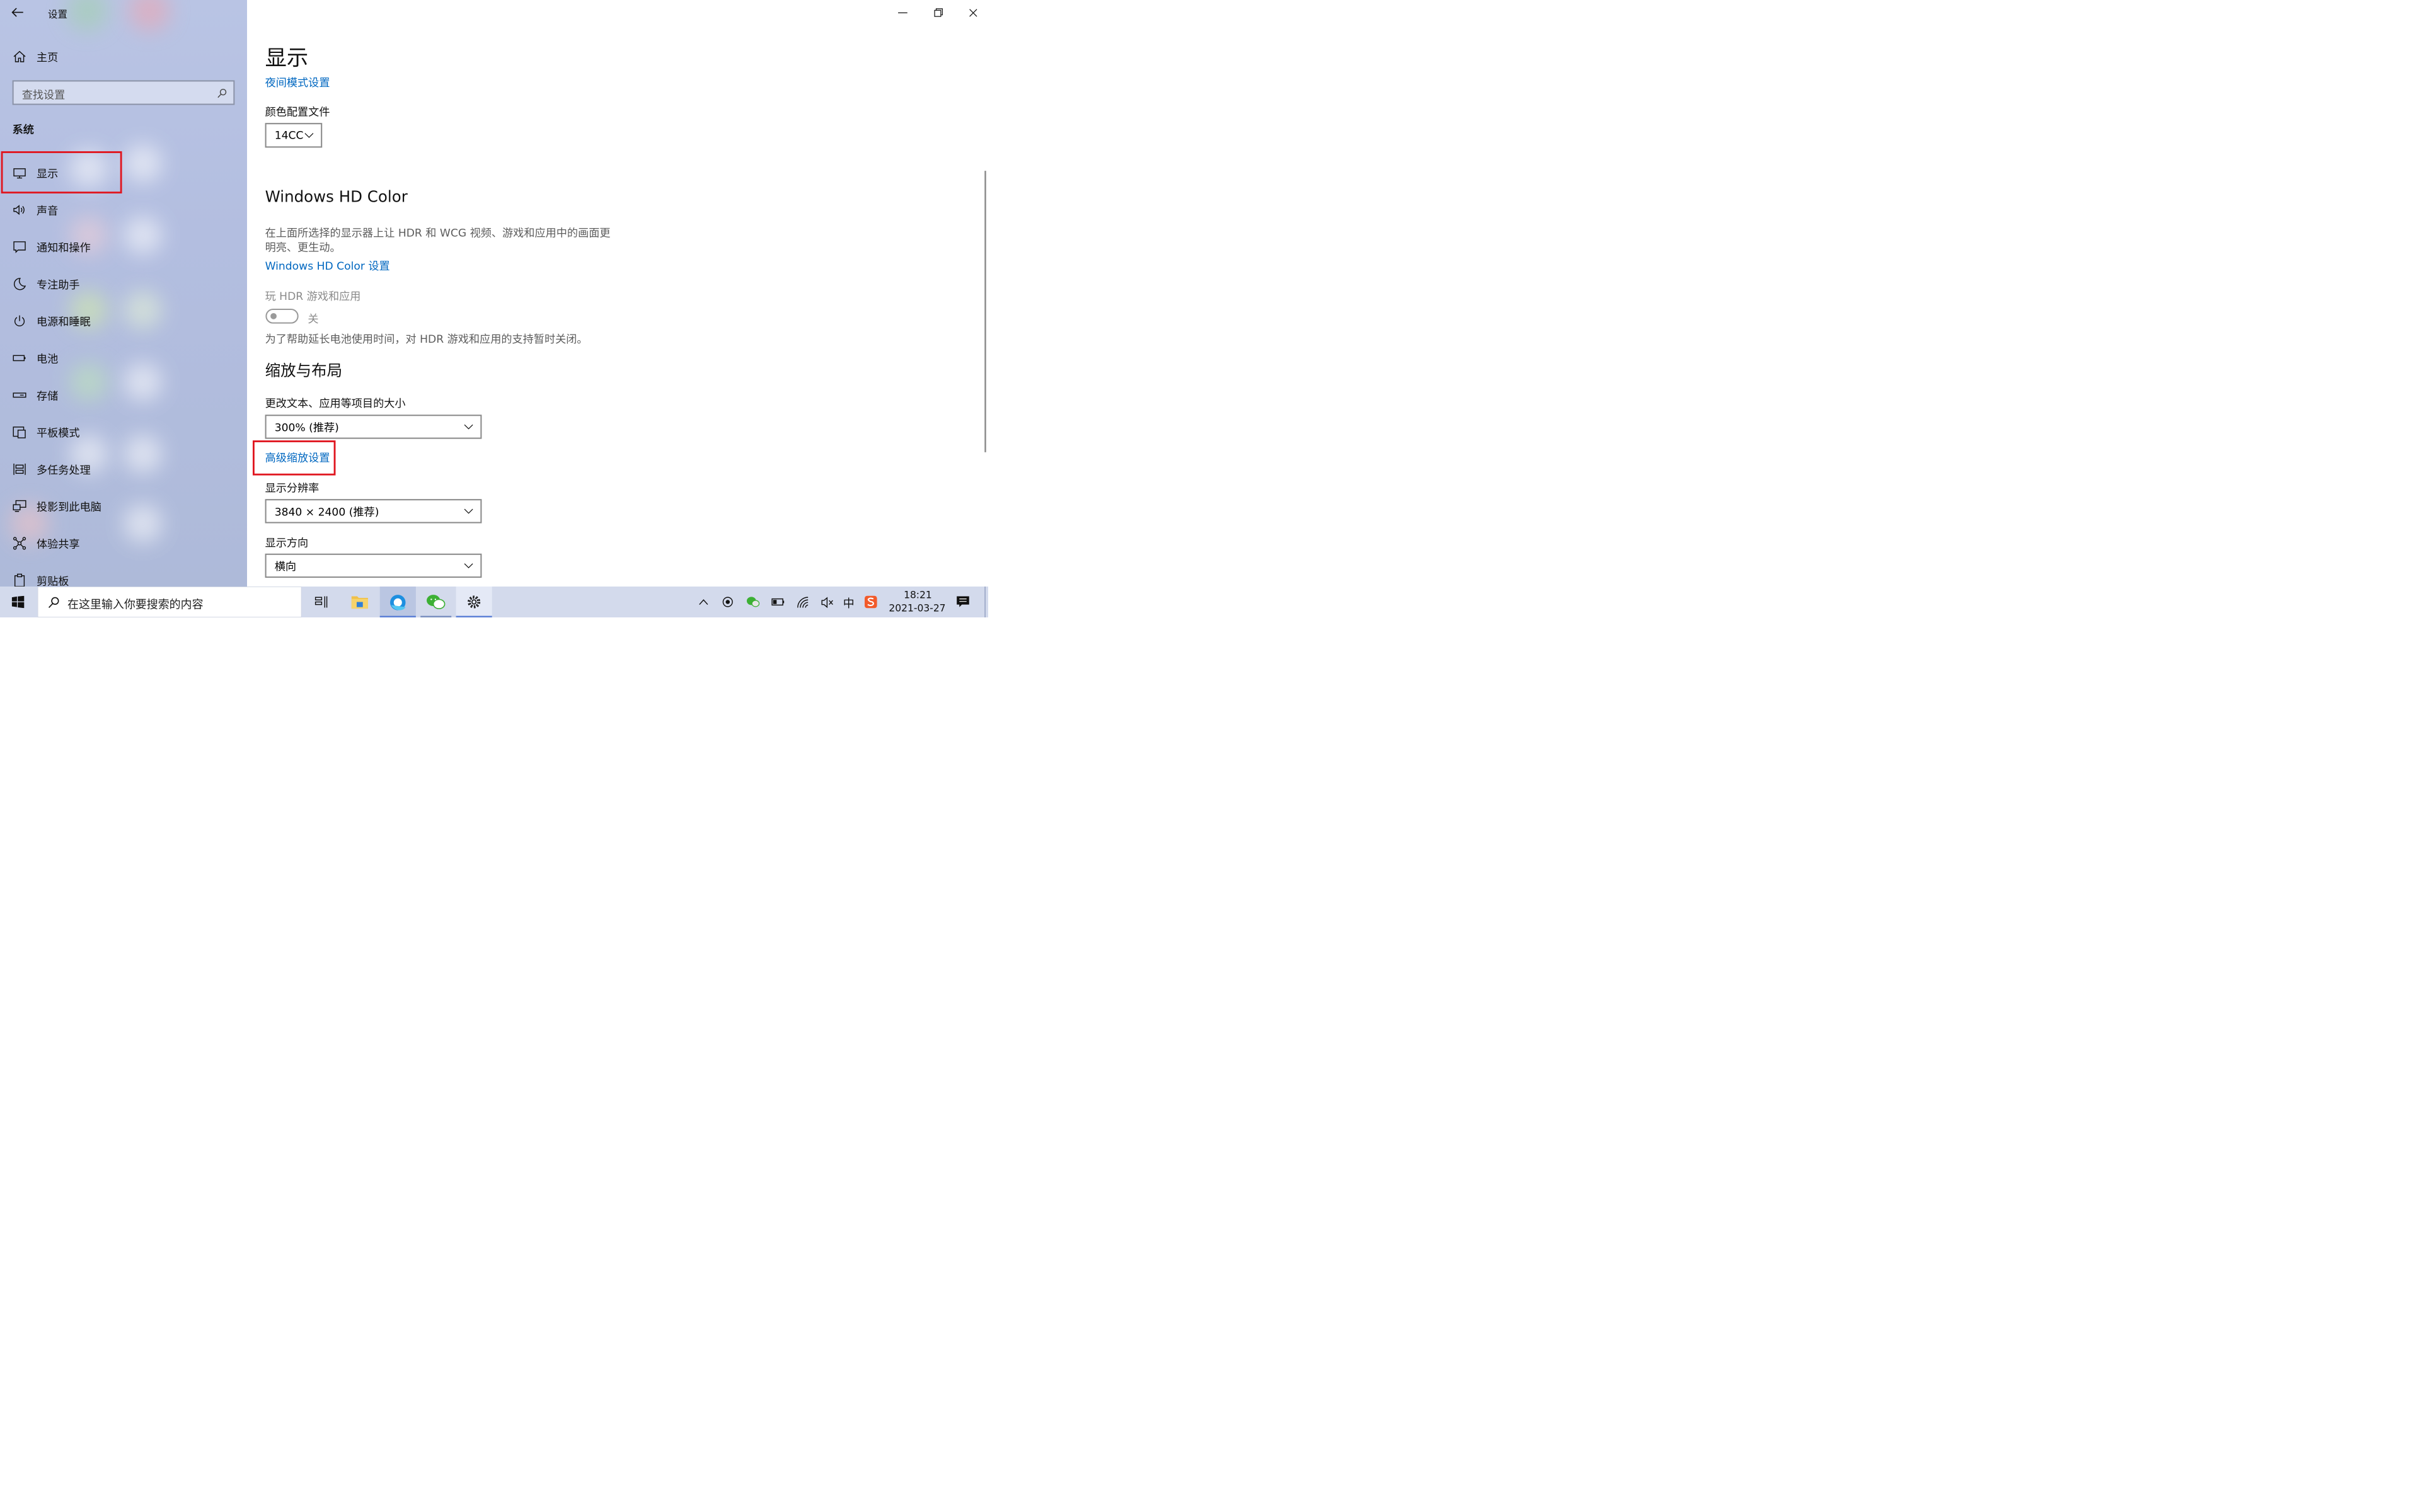 Image resolution: width=2420 pixels, height=1512 pixels. What do you see at coordinates (803, 603) in the screenshot?
I see `wifi-icon` at bounding box center [803, 603].